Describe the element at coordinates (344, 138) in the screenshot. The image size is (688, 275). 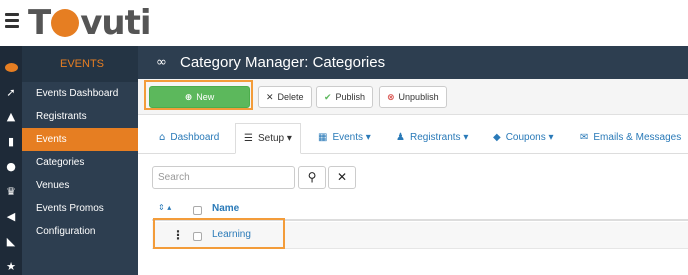
I see `tab-events: ▦ Events ▾` at that location.